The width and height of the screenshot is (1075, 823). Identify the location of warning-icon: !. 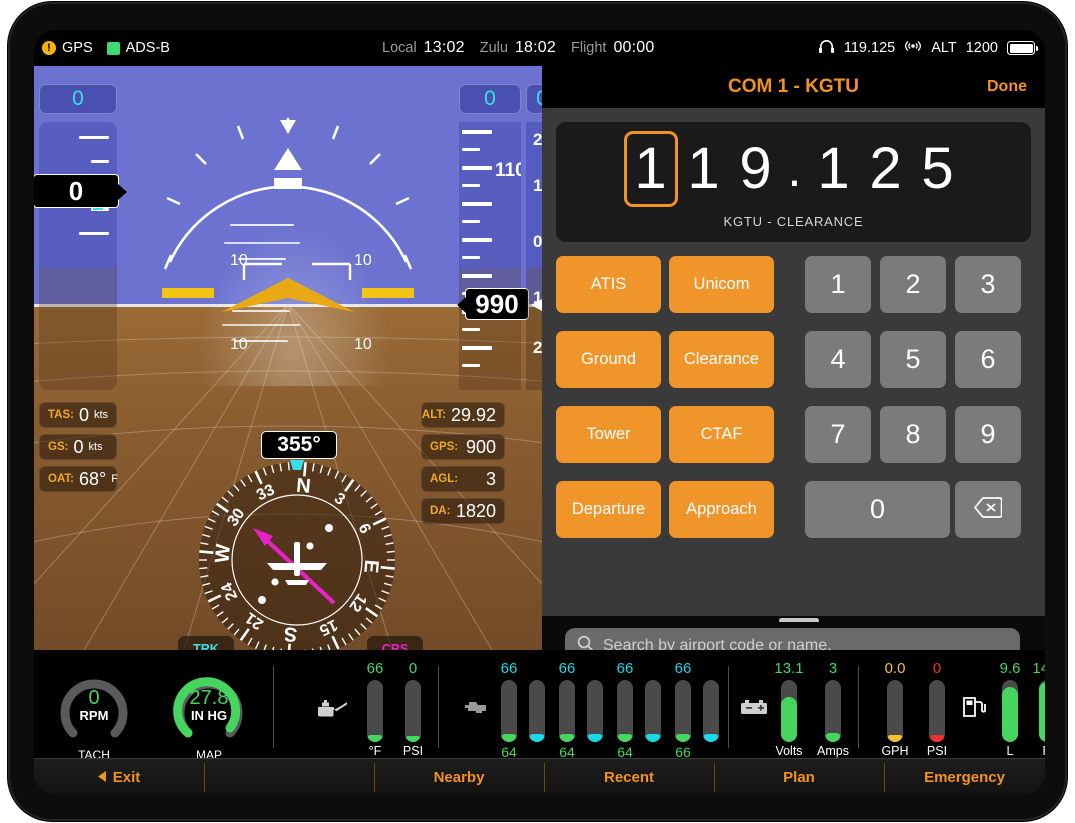
(49, 48).